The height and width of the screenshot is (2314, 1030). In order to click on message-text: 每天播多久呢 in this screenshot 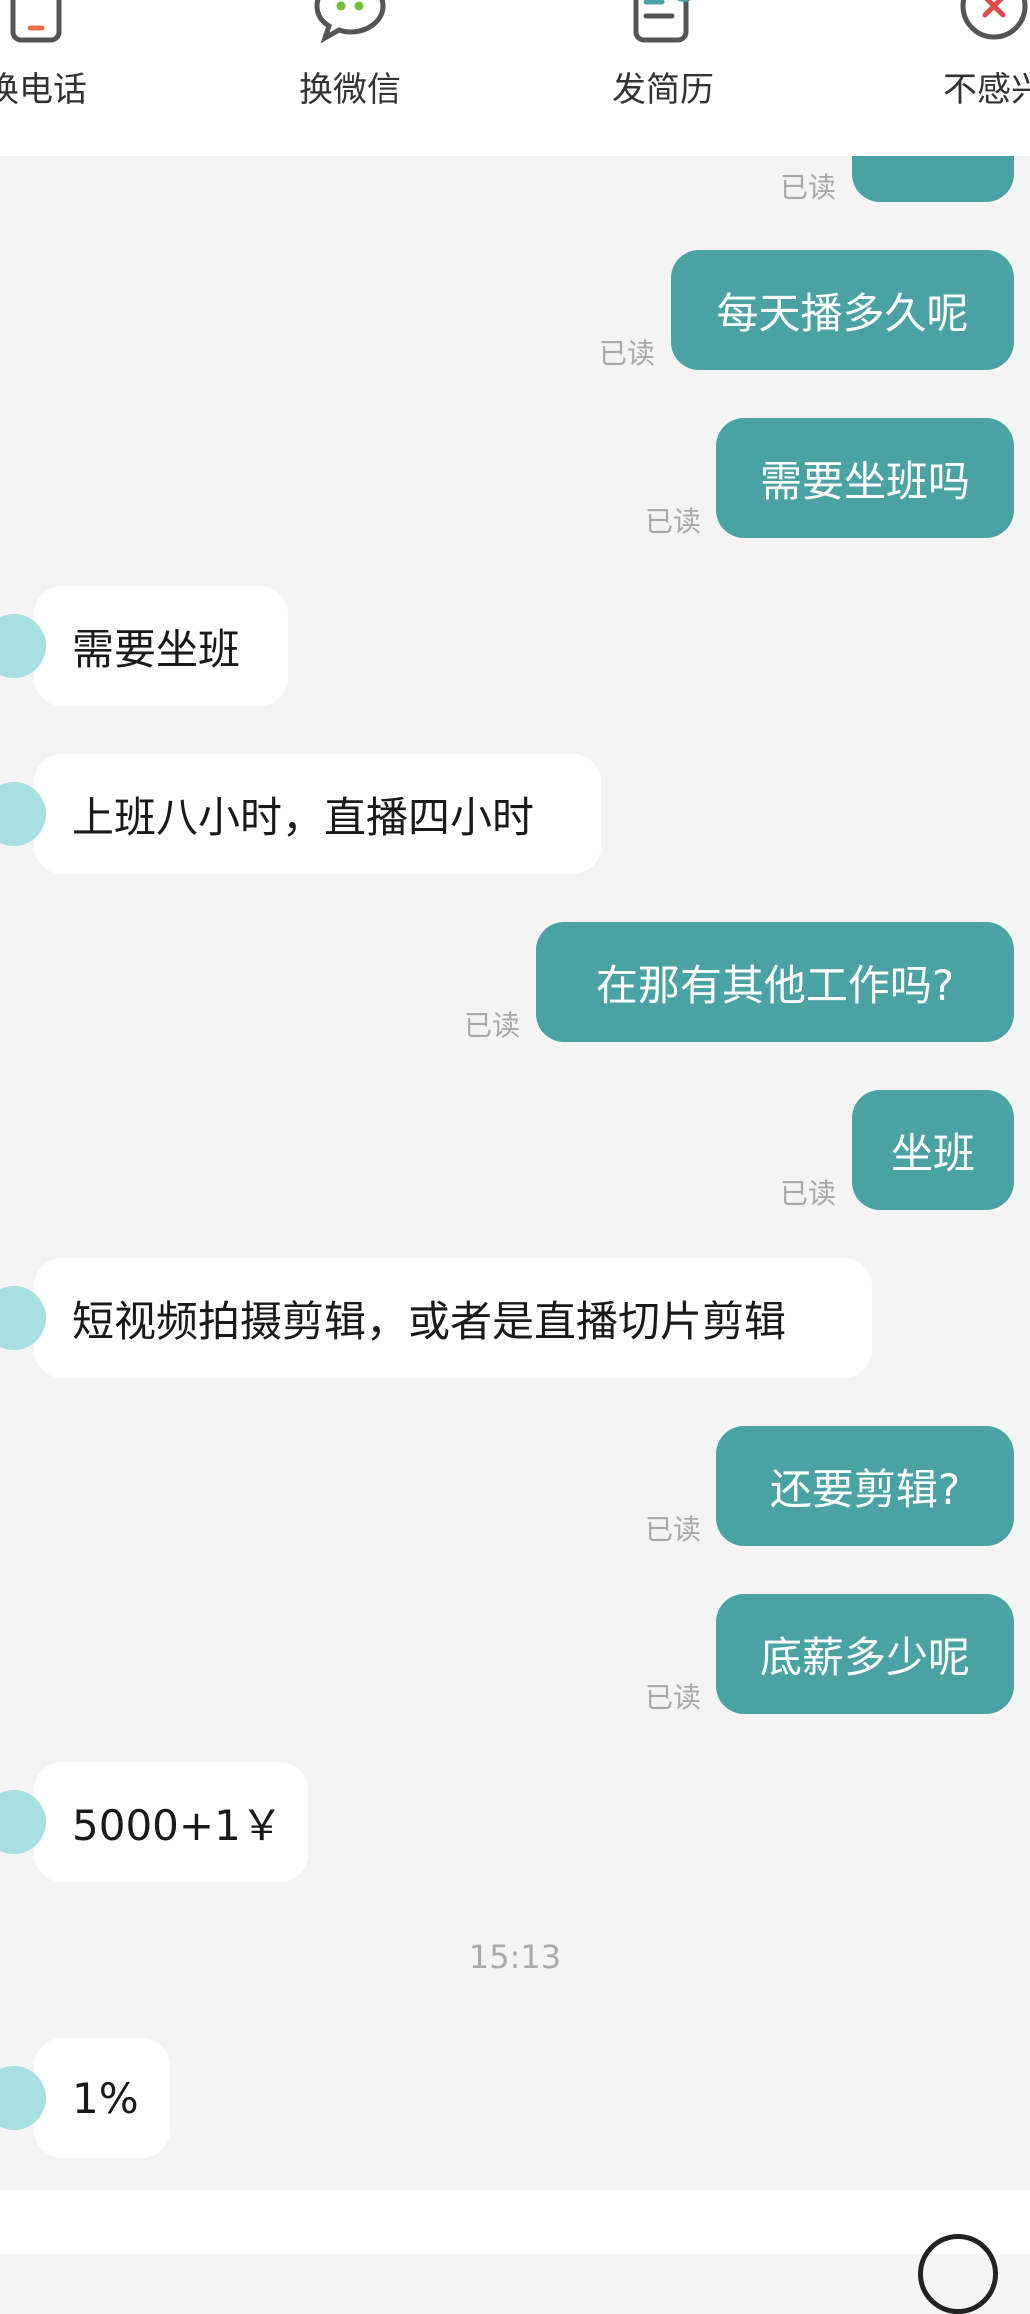, I will do `click(842, 313)`.